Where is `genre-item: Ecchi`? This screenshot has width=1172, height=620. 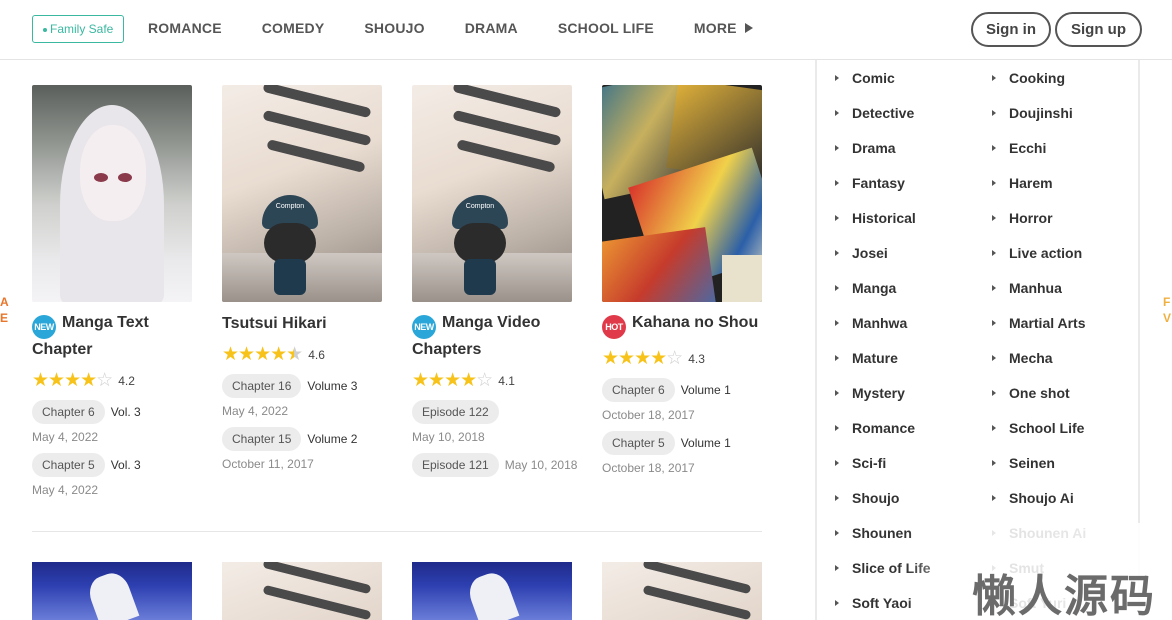
genre-item: Ecchi is located at coordinates (1019, 148).